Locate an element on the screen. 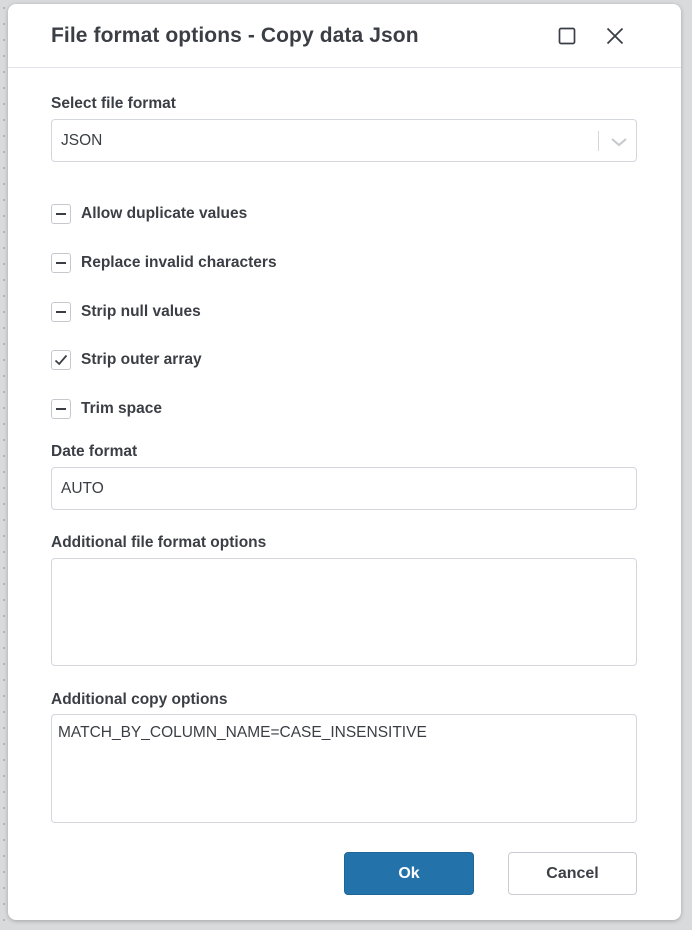  date-format-value: AUTO is located at coordinates (82, 488).